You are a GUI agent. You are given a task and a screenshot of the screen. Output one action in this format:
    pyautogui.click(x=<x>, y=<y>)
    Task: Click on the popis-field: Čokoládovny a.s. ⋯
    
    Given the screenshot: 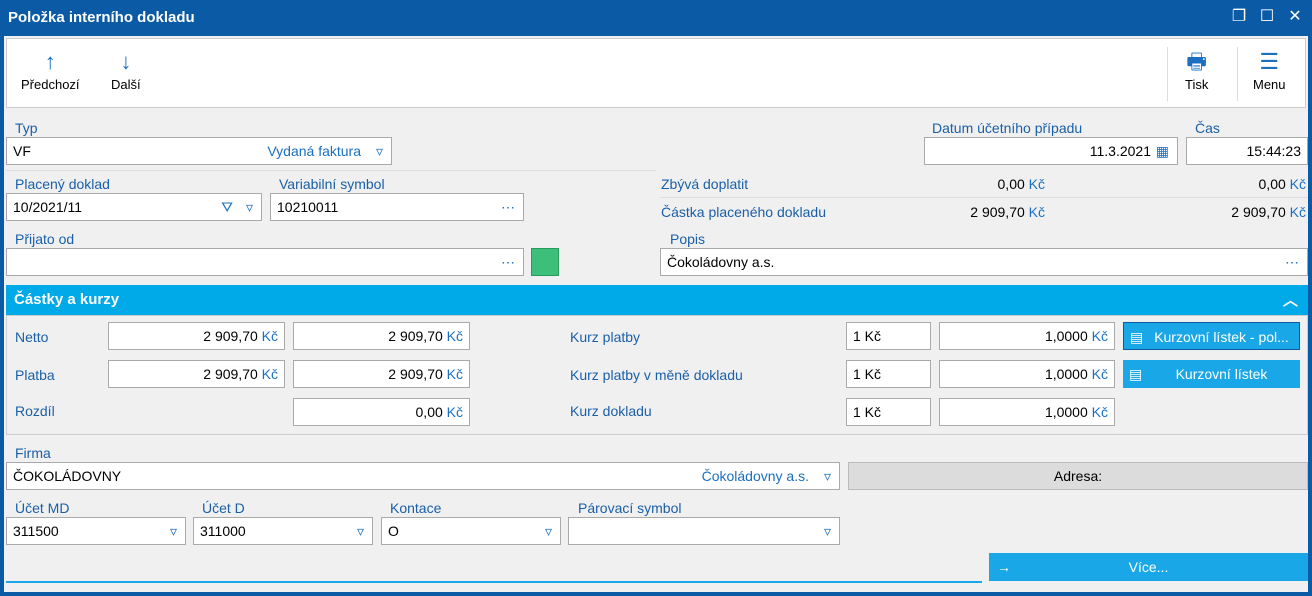 What is the action you would take?
    pyautogui.click(x=984, y=262)
    